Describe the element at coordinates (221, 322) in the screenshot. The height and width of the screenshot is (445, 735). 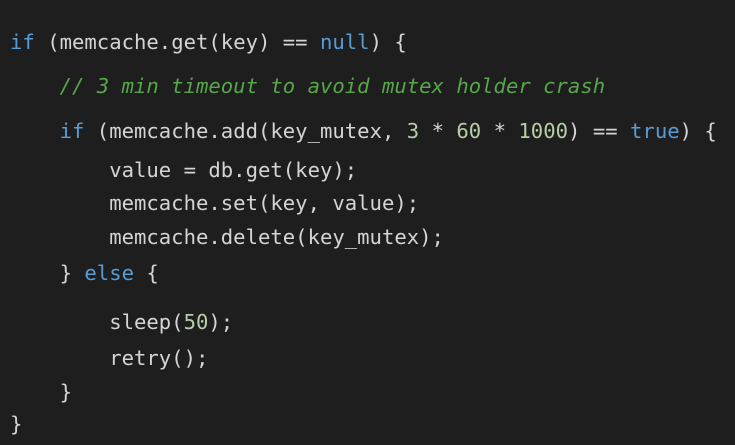
I see `code-token: );` at that location.